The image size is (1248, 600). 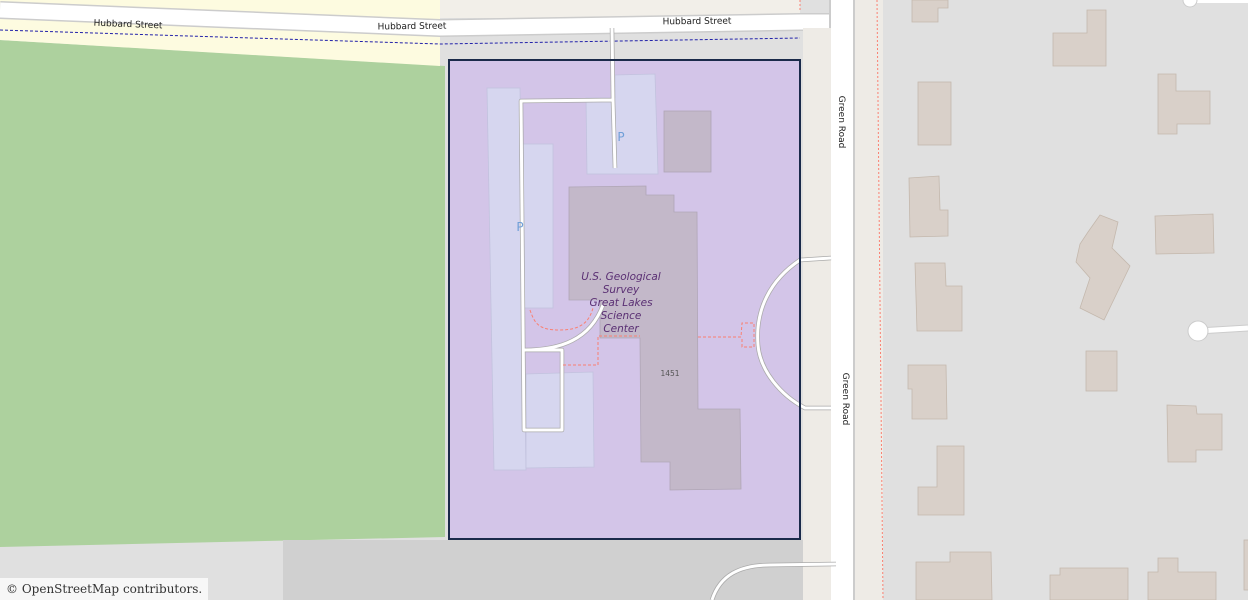 What do you see at coordinates (12, 589) in the screenshot?
I see `copyright-symbol: ©` at bounding box center [12, 589].